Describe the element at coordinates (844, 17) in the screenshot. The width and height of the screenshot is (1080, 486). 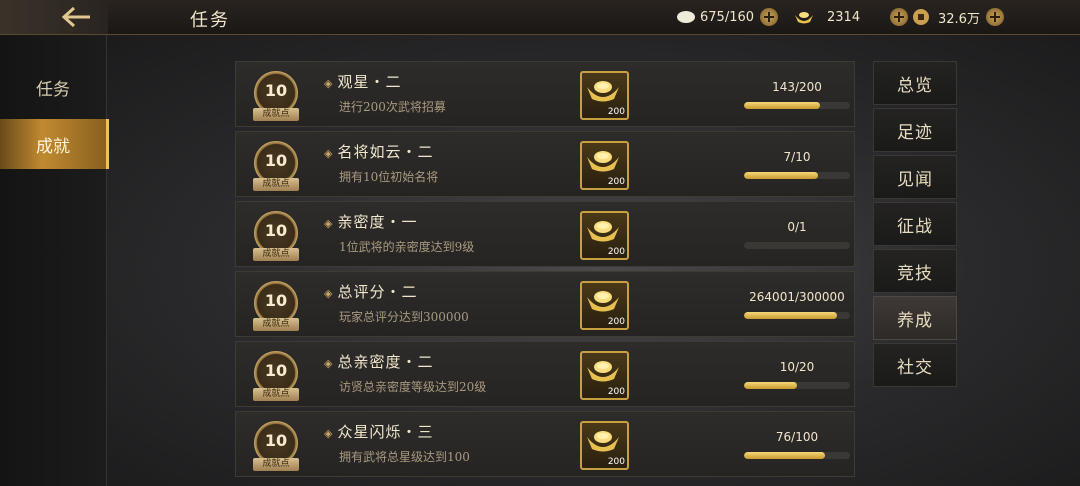
I see `gold-value: 2314` at that location.